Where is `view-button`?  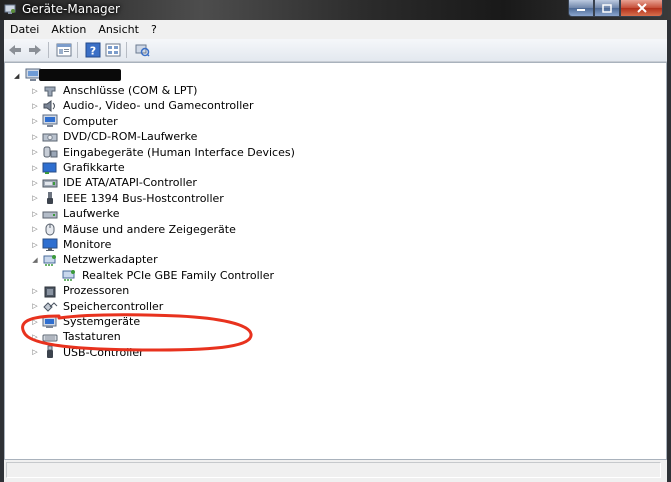 view-button is located at coordinates (113, 50).